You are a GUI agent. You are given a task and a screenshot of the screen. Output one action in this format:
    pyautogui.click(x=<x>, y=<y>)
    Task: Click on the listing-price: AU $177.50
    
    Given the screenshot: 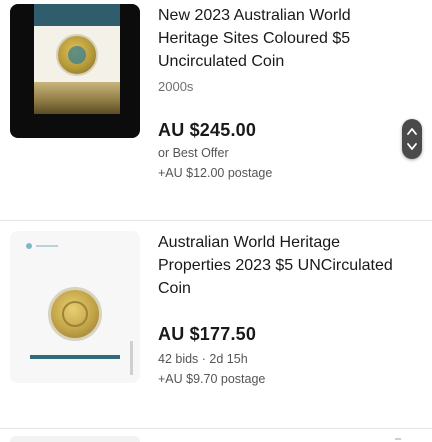 What is the action you would take?
    pyautogui.click(x=207, y=334)
    